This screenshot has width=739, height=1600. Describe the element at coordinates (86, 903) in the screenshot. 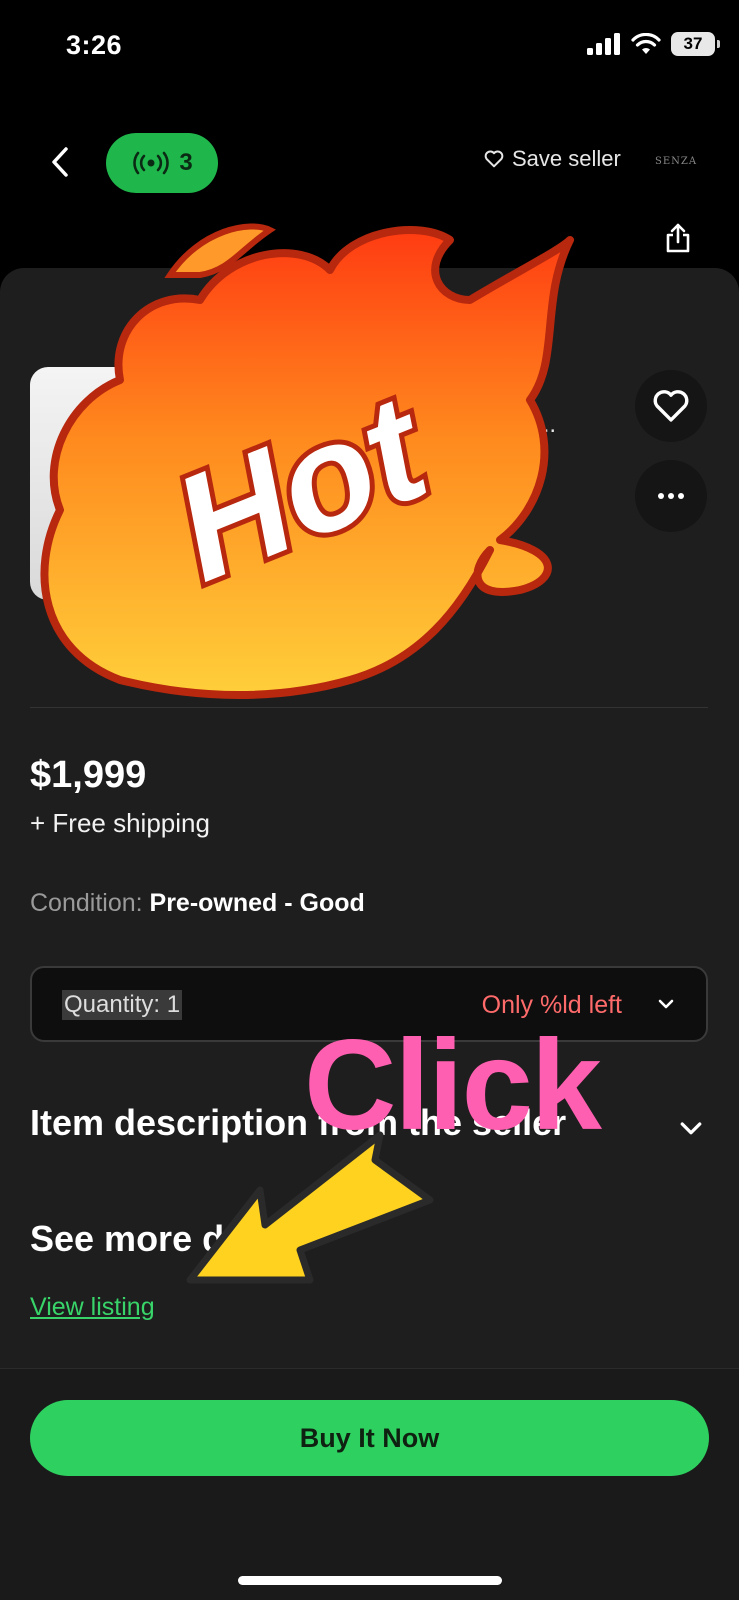

I see `condition-label: Condition:` at that location.